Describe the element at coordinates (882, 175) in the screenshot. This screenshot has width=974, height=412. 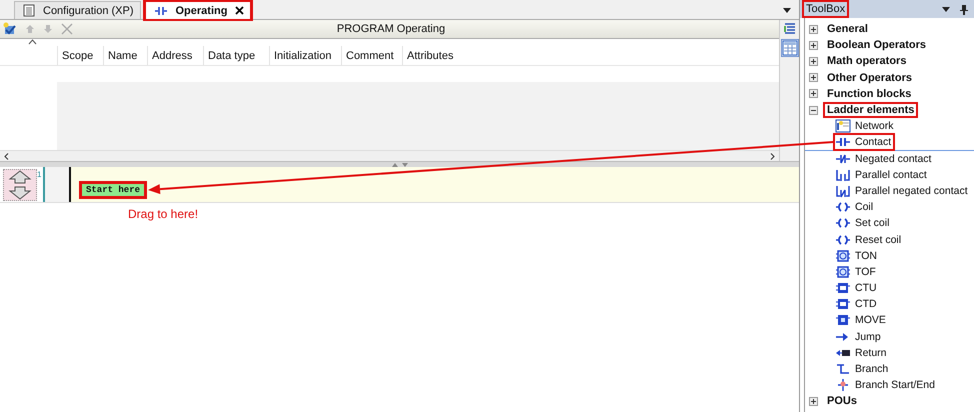
I see `toolbox-item: Parallel contact` at that location.